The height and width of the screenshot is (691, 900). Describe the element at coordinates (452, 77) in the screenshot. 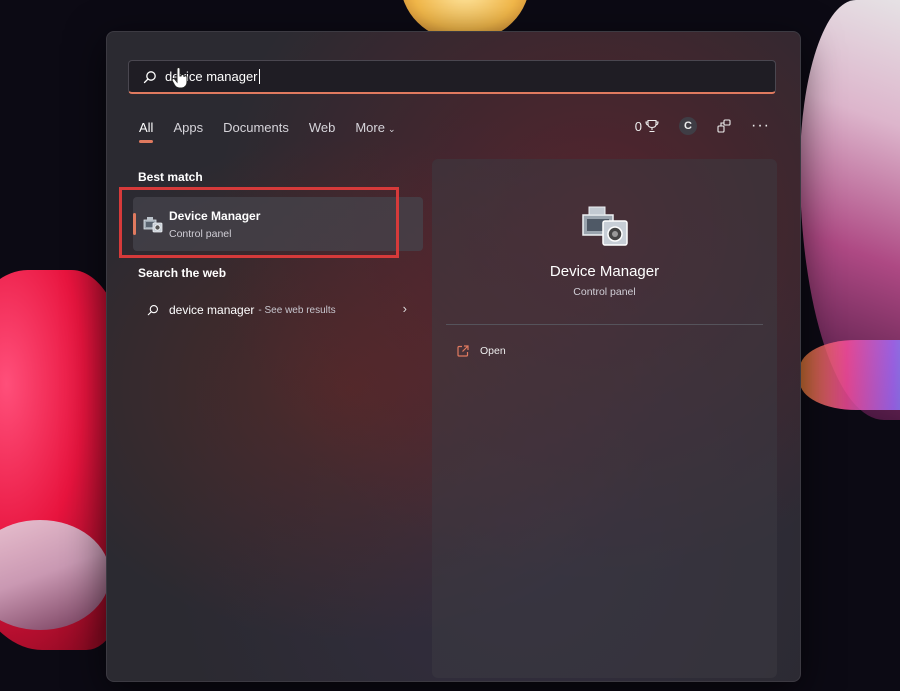

I see `search-box: device manager` at that location.